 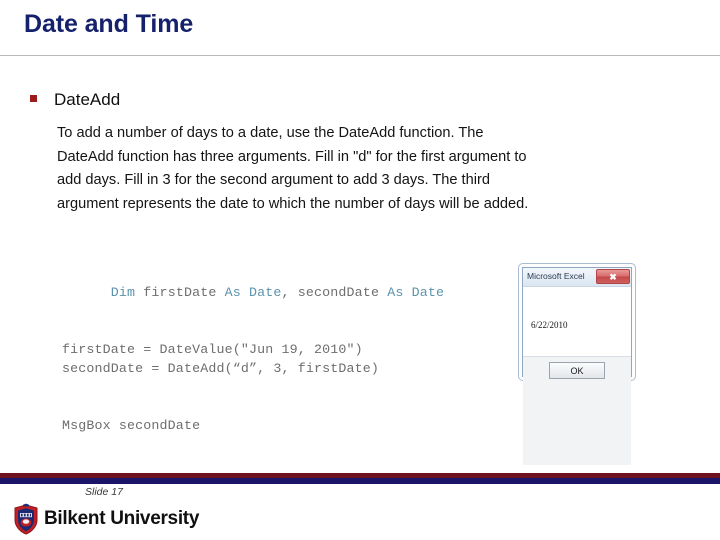 I want to click on footer-accent-bar-navy, so click(x=360, y=481).